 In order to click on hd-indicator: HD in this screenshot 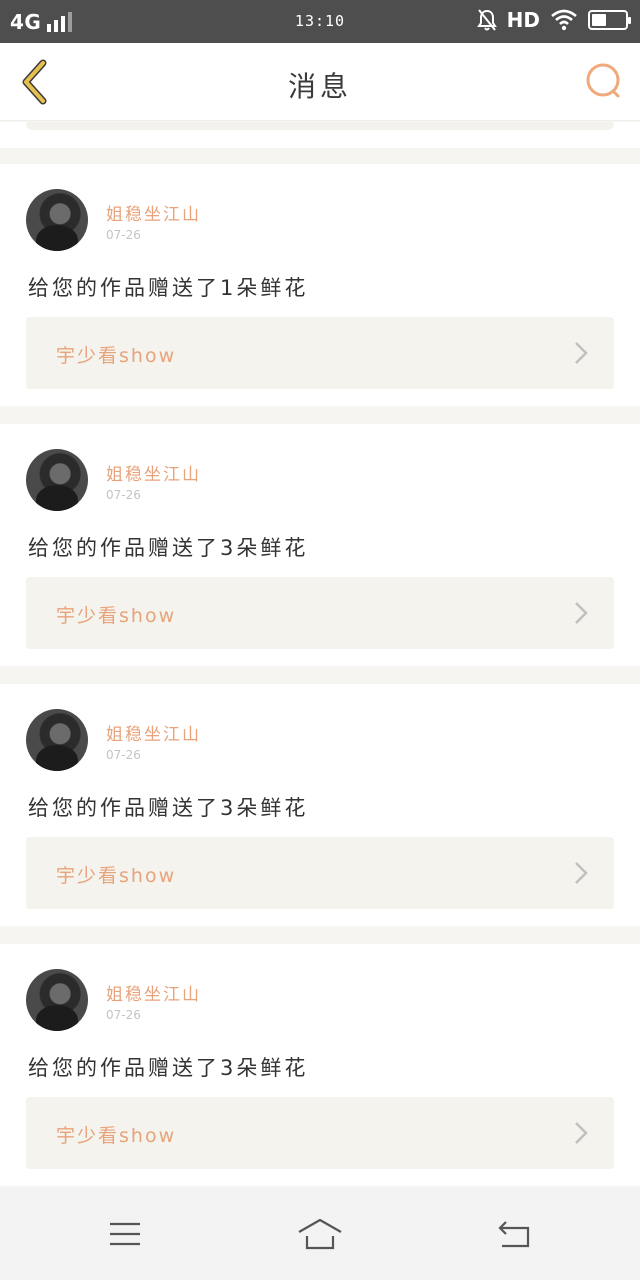, I will do `click(523, 20)`.